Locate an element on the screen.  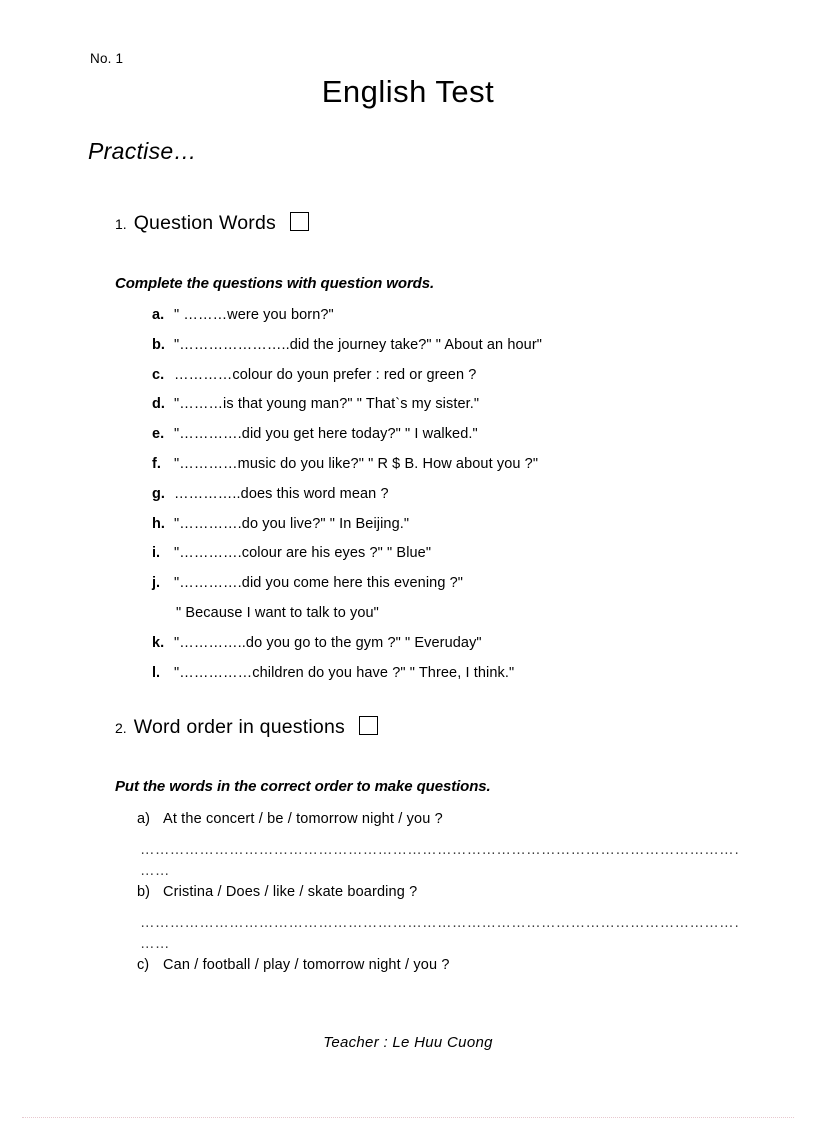
section-title-2: Word order in questions is located at coordinates (239, 727).